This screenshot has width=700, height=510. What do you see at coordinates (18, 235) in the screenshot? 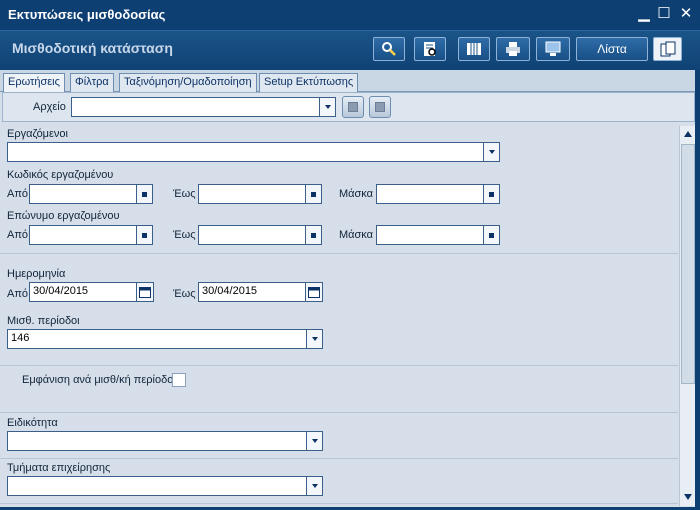
I see `employee-surname-from-label: Από` at bounding box center [18, 235].